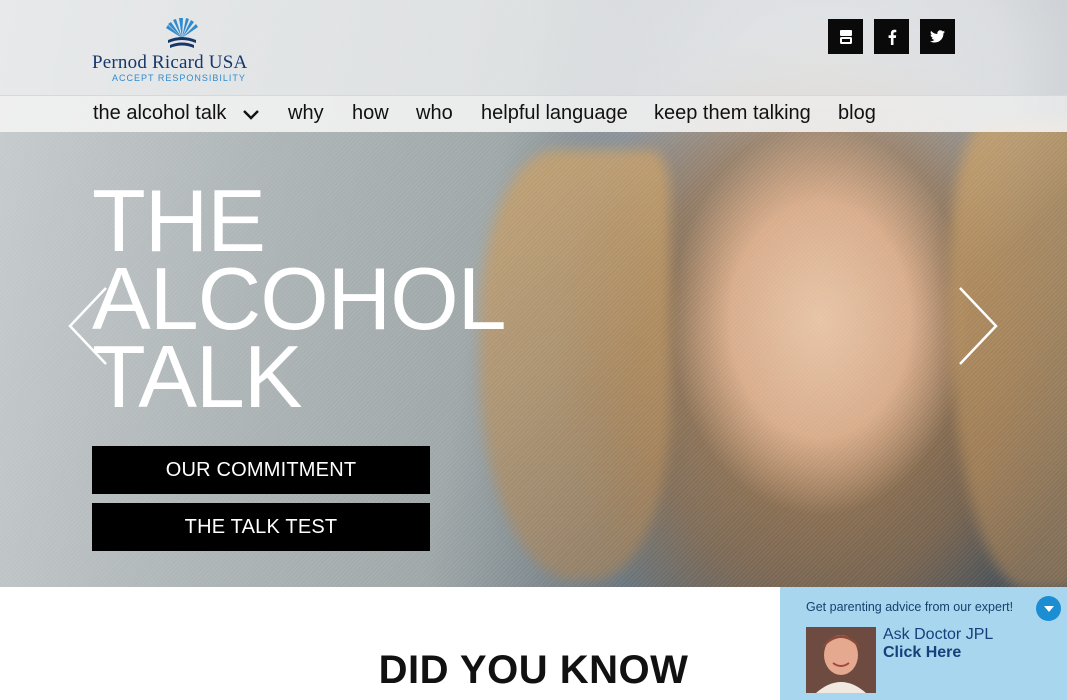 This screenshot has width=1067, height=700. I want to click on hero-title-line: TALK, so click(197, 376).